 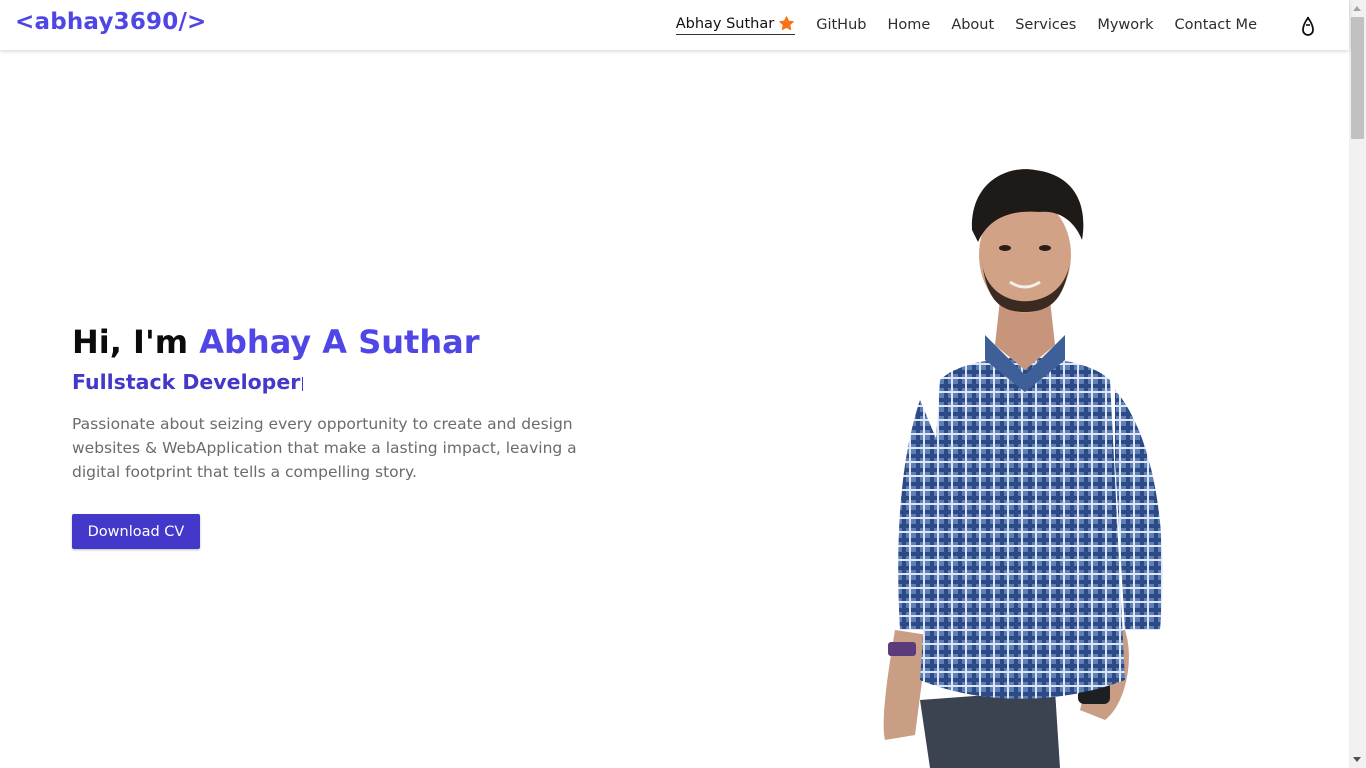 What do you see at coordinates (1357, 759) in the screenshot?
I see `scroll-down-arrow-icon` at bounding box center [1357, 759].